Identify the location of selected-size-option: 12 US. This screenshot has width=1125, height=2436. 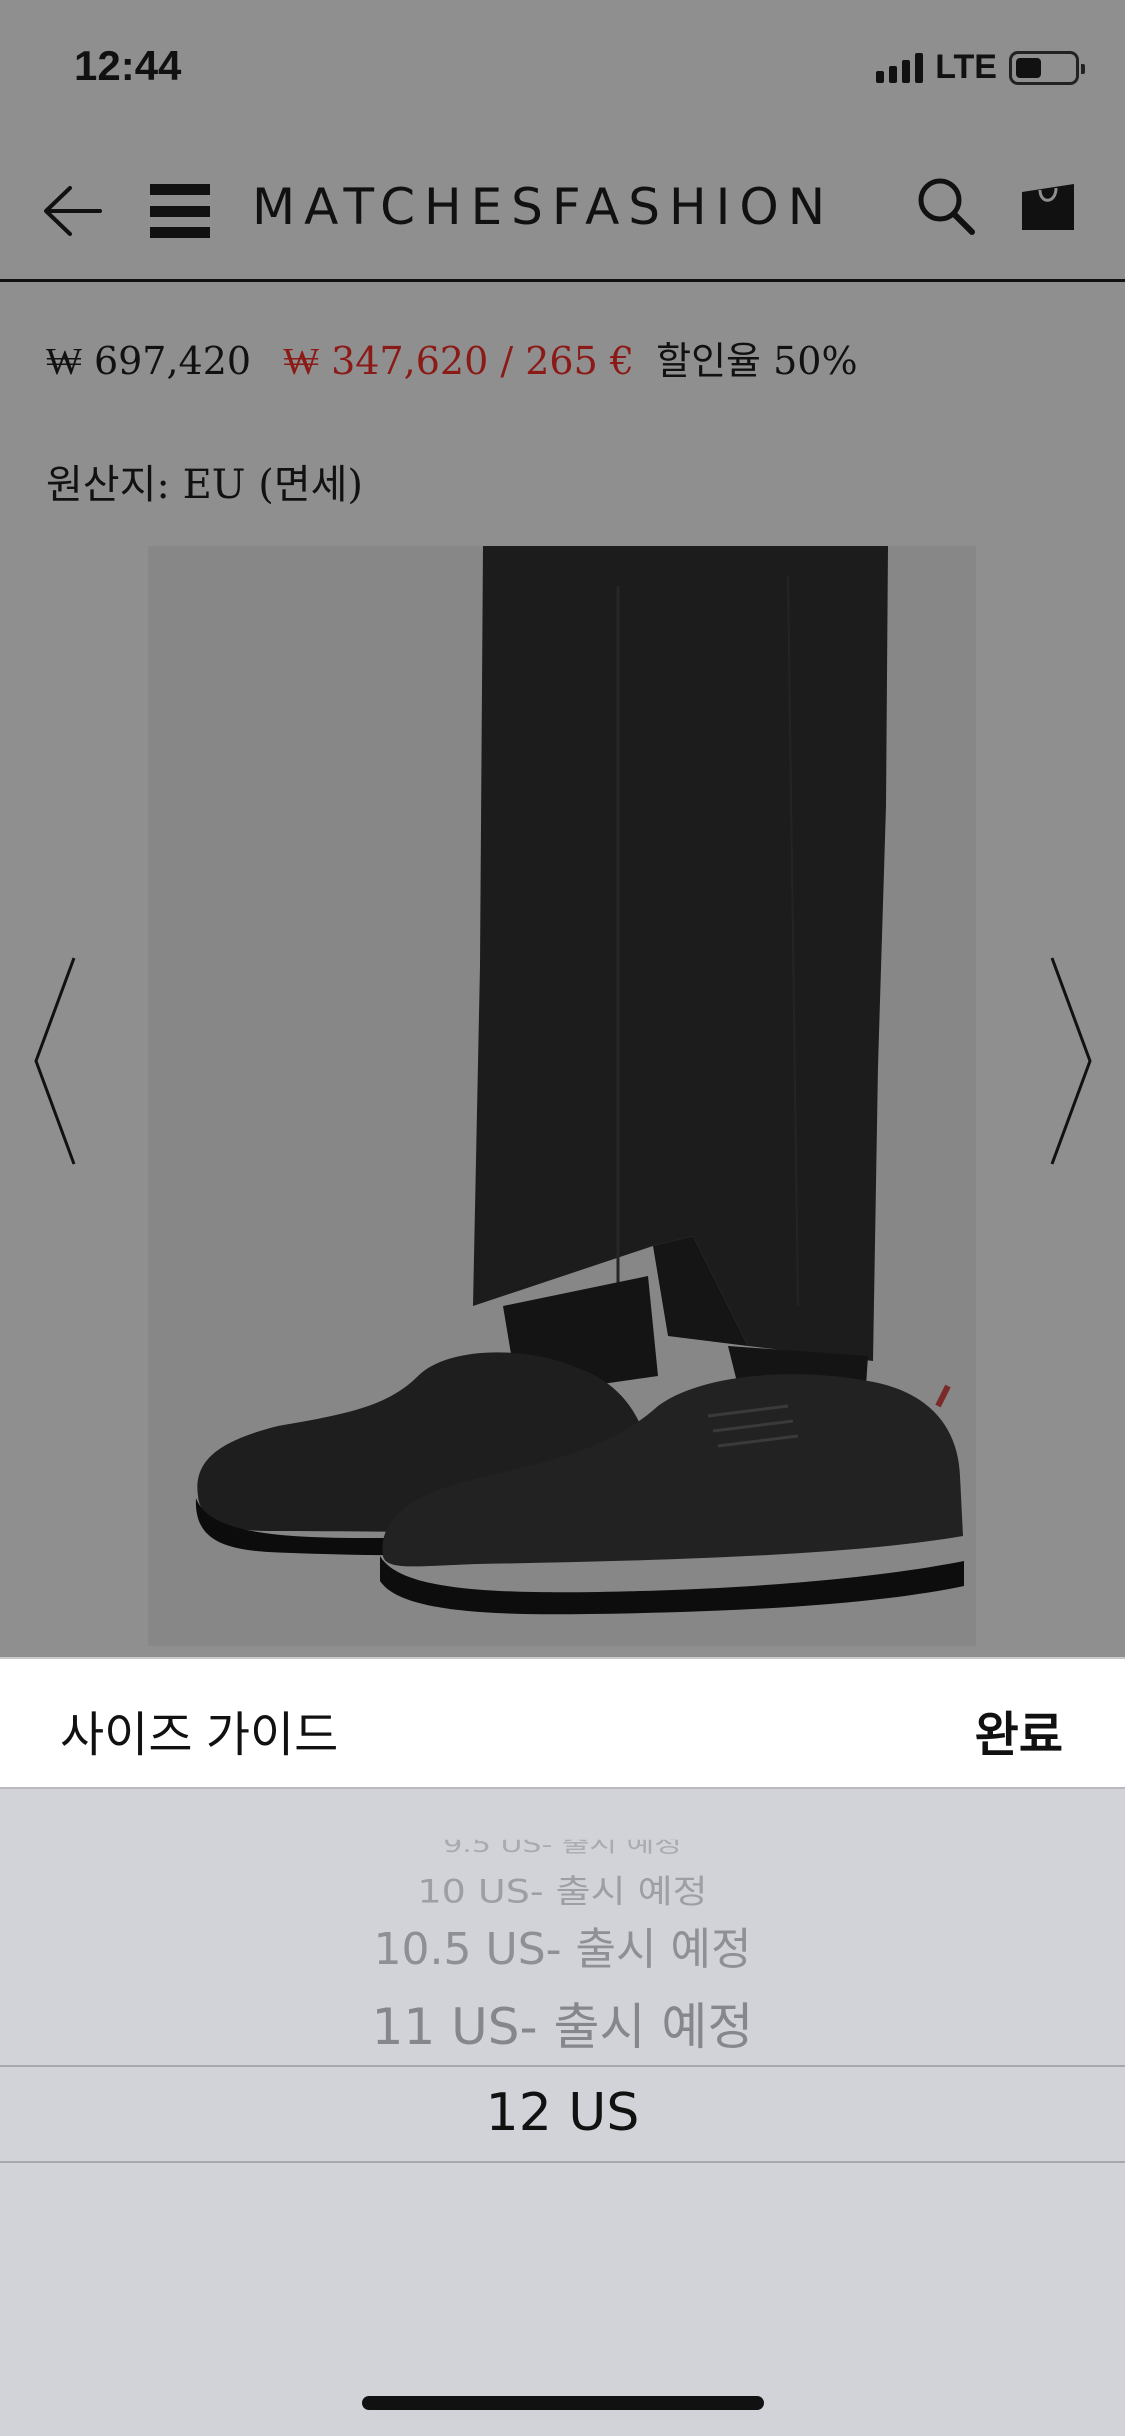
(562, 2113).